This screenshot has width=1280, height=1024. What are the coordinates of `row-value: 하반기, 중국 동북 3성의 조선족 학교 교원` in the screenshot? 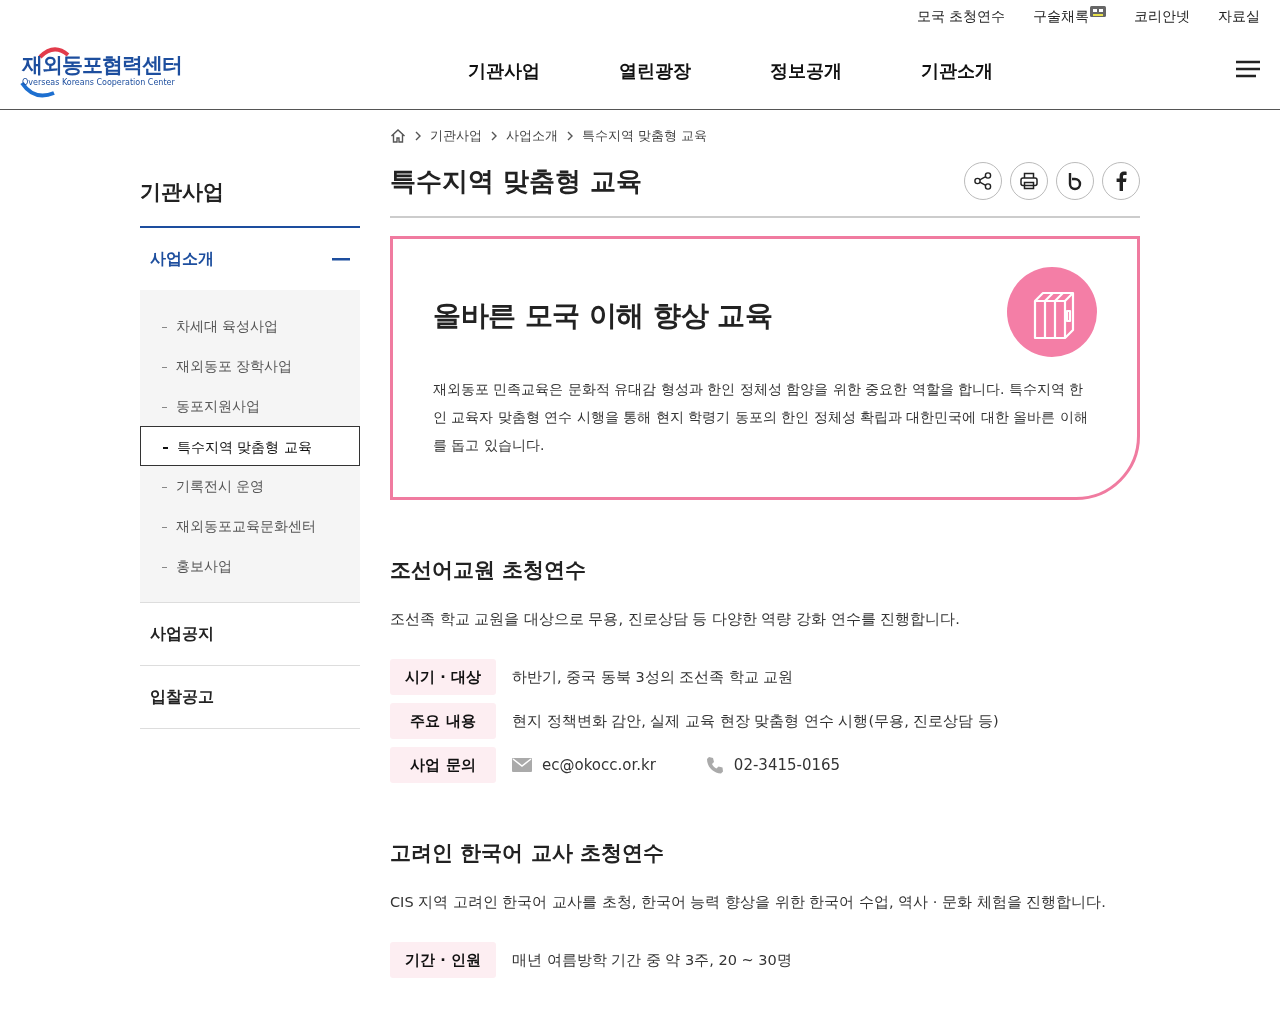 It's located at (653, 677).